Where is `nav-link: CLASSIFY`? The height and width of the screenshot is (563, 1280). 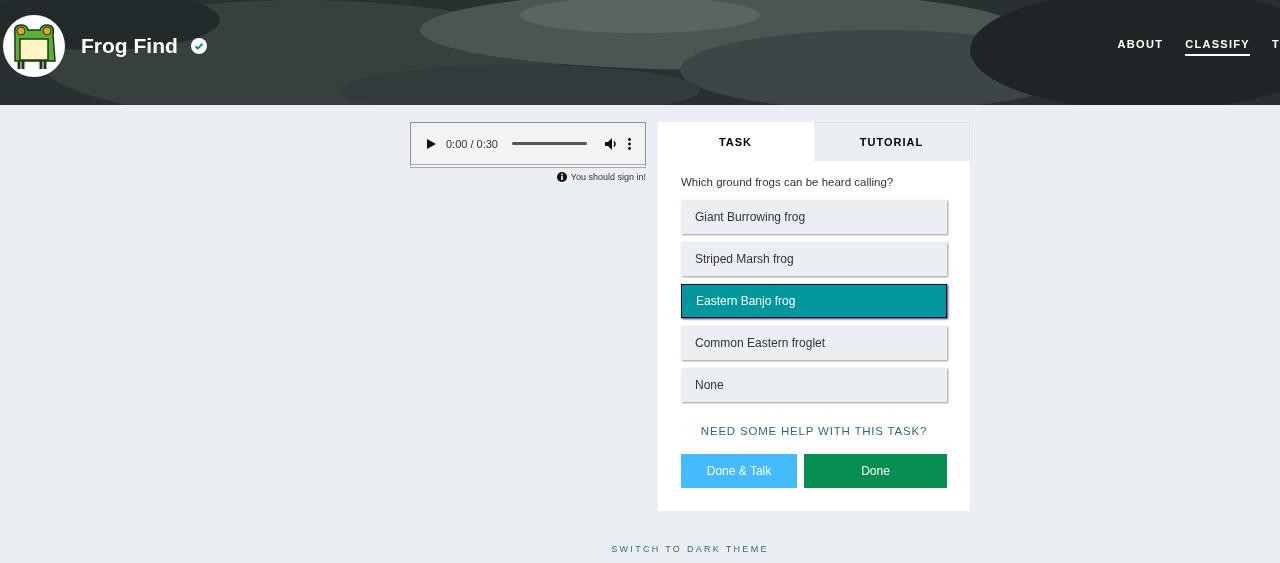
nav-link: CLASSIFY is located at coordinates (1217, 47).